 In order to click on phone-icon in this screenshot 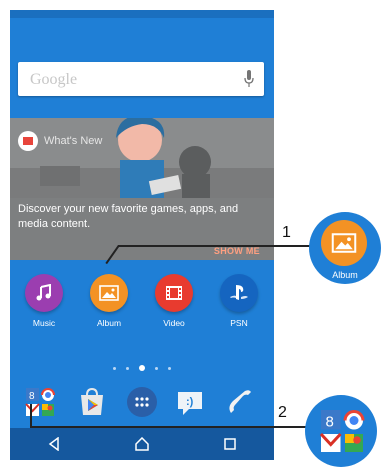, I will do `click(240, 402)`.